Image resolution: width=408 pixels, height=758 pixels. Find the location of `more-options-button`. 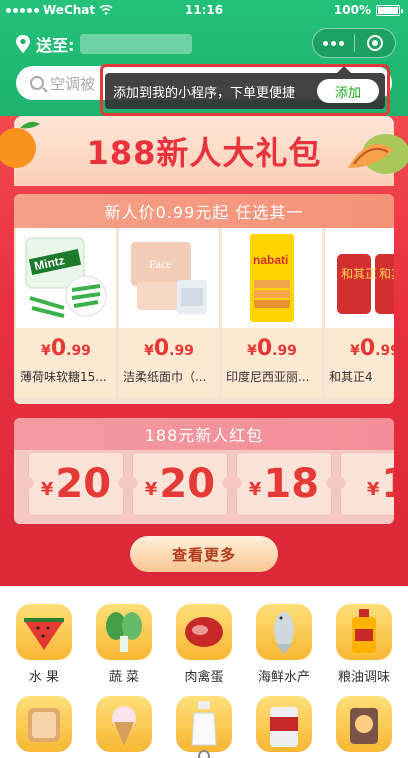

more-options-button is located at coordinates (333, 43).